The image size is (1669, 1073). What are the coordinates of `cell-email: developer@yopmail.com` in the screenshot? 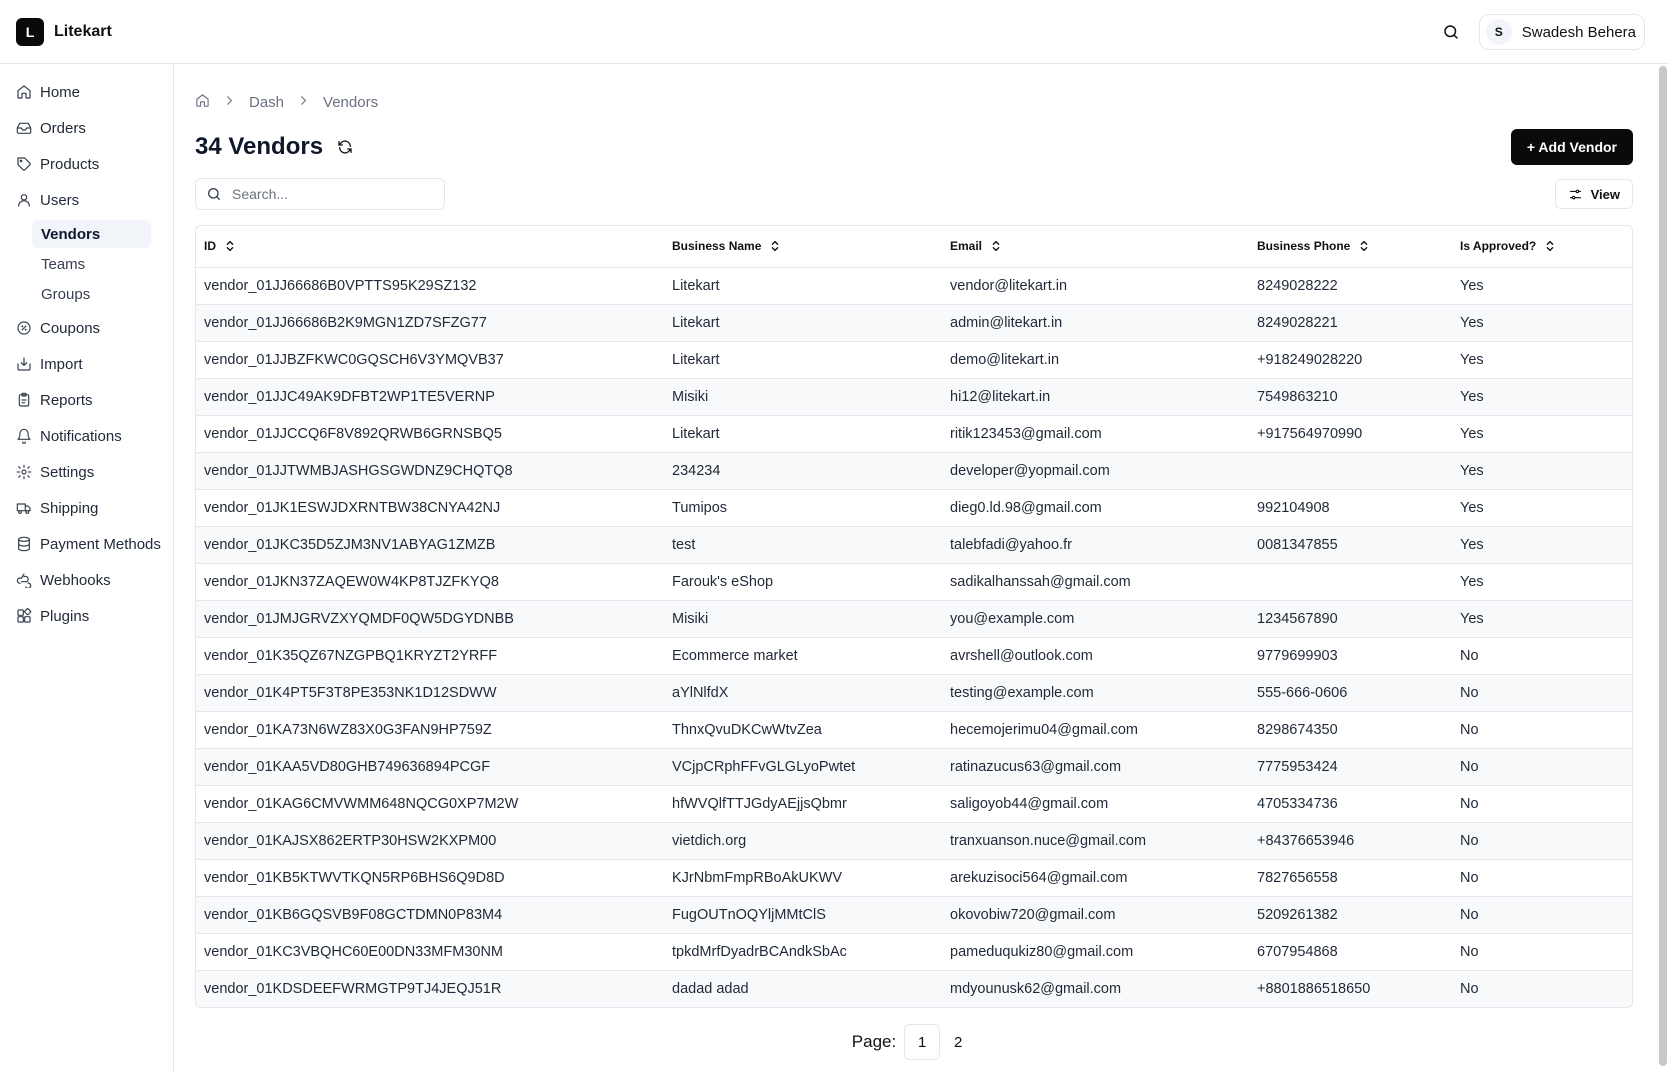 It's located at (1095, 471).